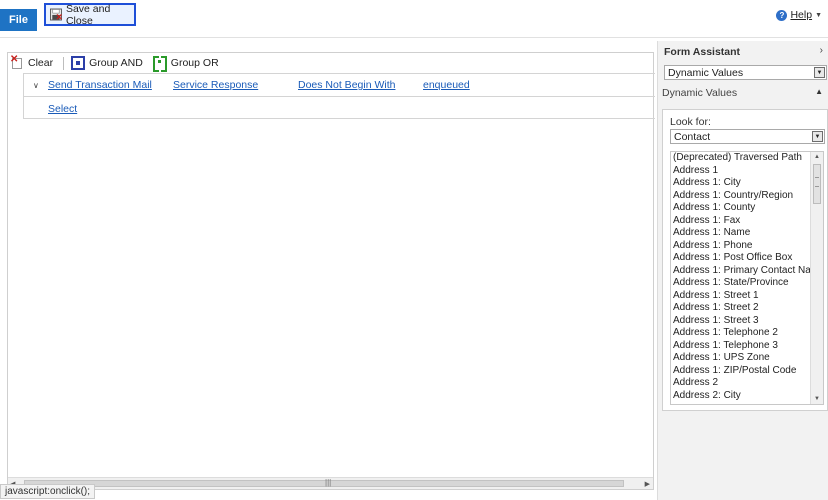  What do you see at coordinates (17, 62) in the screenshot?
I see `clear-icon: ✕` at bounding box center [17, 62].